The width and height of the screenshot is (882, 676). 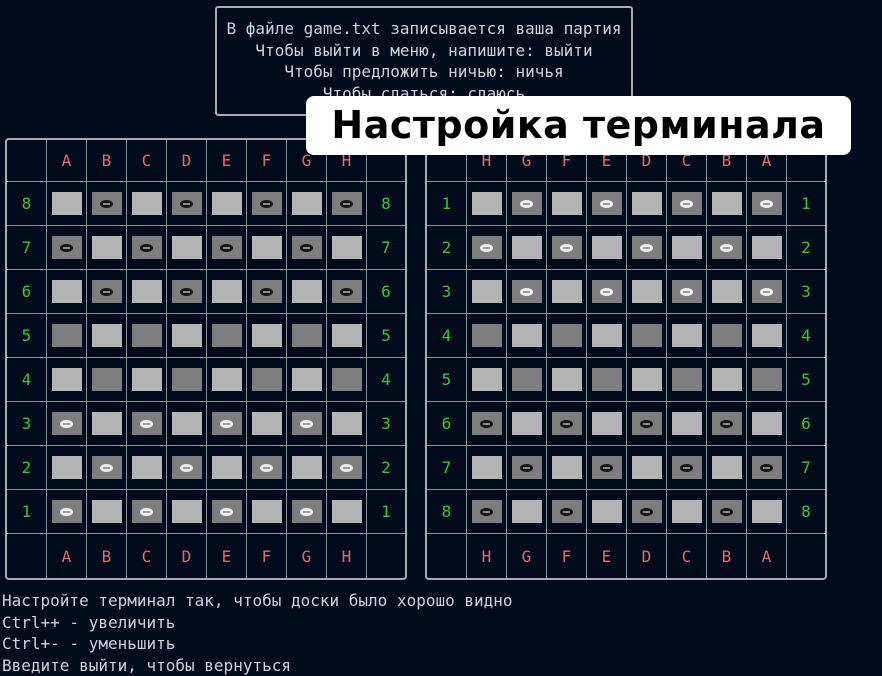 What do you see at coordinates (447, 424) in the screenshot?
I see `row-label: 6` at bounding box center [447, 424].